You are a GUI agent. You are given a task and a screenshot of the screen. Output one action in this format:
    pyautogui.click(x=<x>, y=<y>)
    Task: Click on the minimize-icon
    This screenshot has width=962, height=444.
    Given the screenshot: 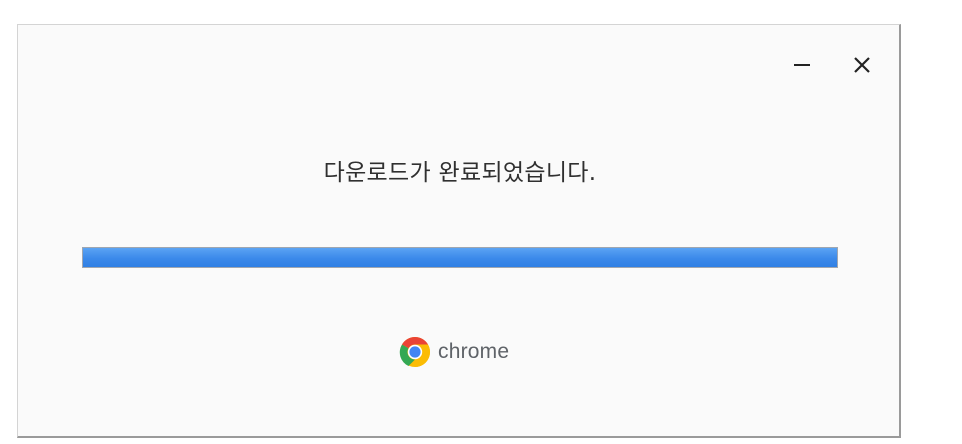 What is the action you would take?
    pyautogui.click(x=802, y=65)
    